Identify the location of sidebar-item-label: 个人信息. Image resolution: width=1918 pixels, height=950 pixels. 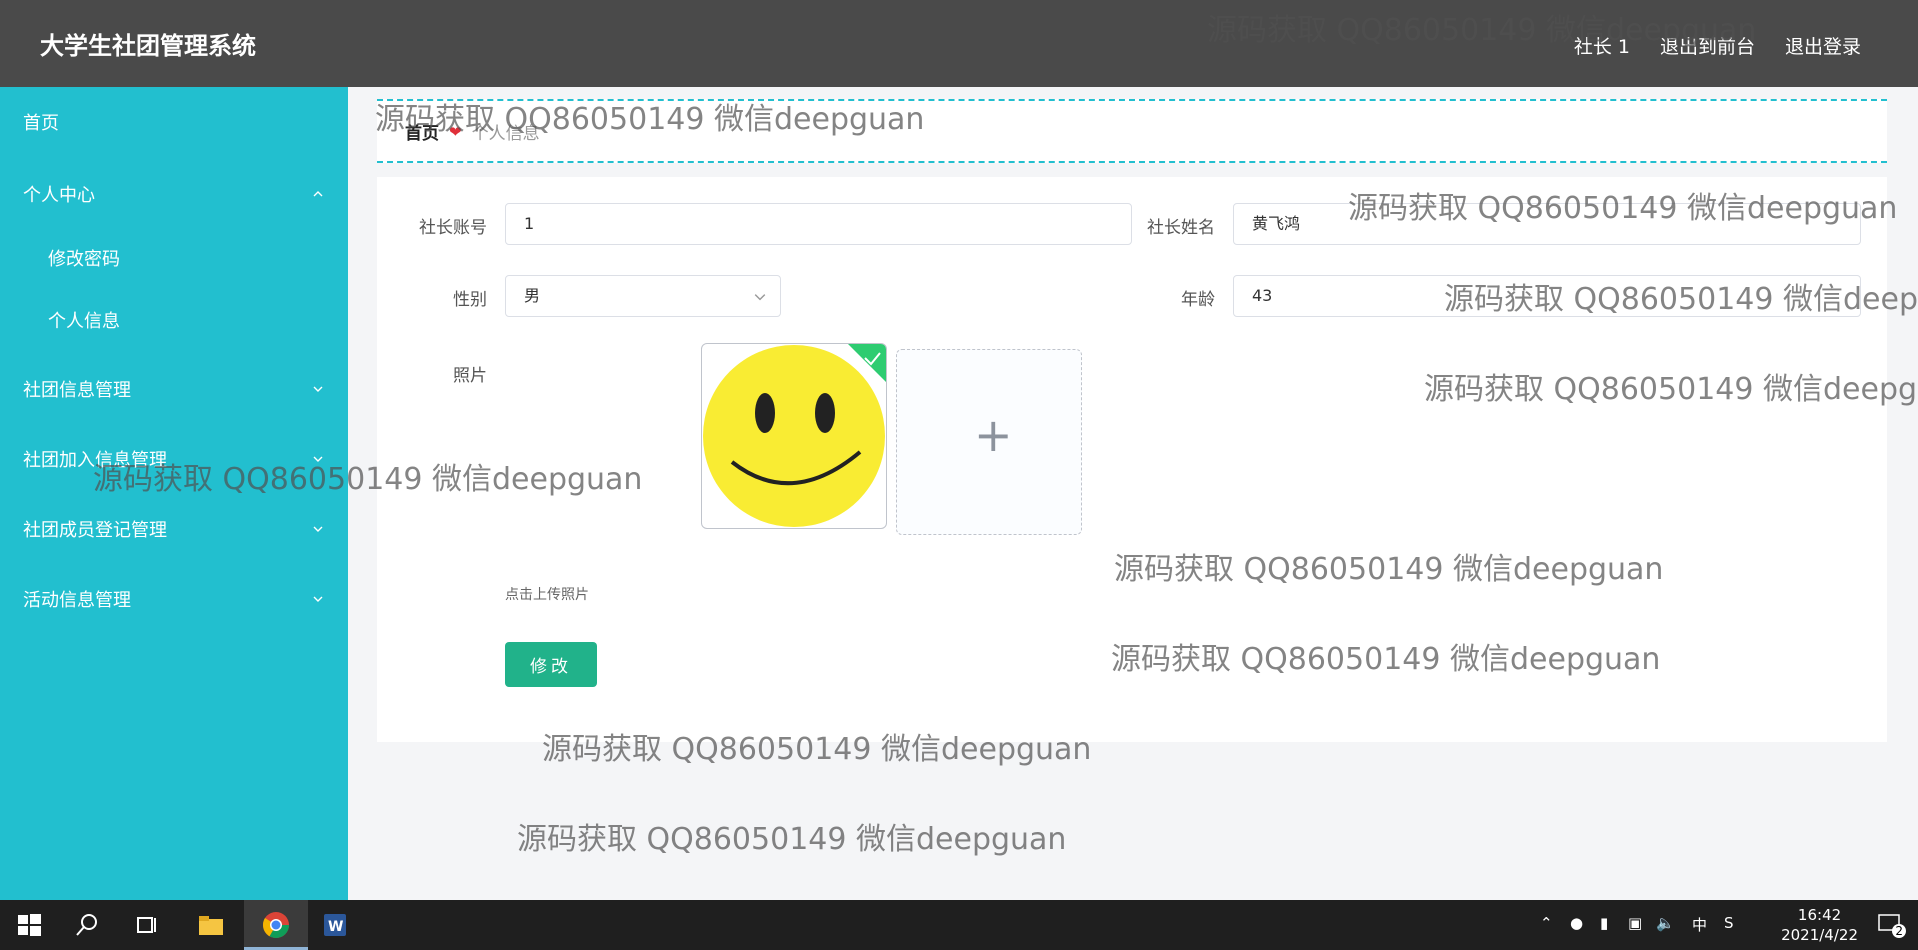
(84, 321).